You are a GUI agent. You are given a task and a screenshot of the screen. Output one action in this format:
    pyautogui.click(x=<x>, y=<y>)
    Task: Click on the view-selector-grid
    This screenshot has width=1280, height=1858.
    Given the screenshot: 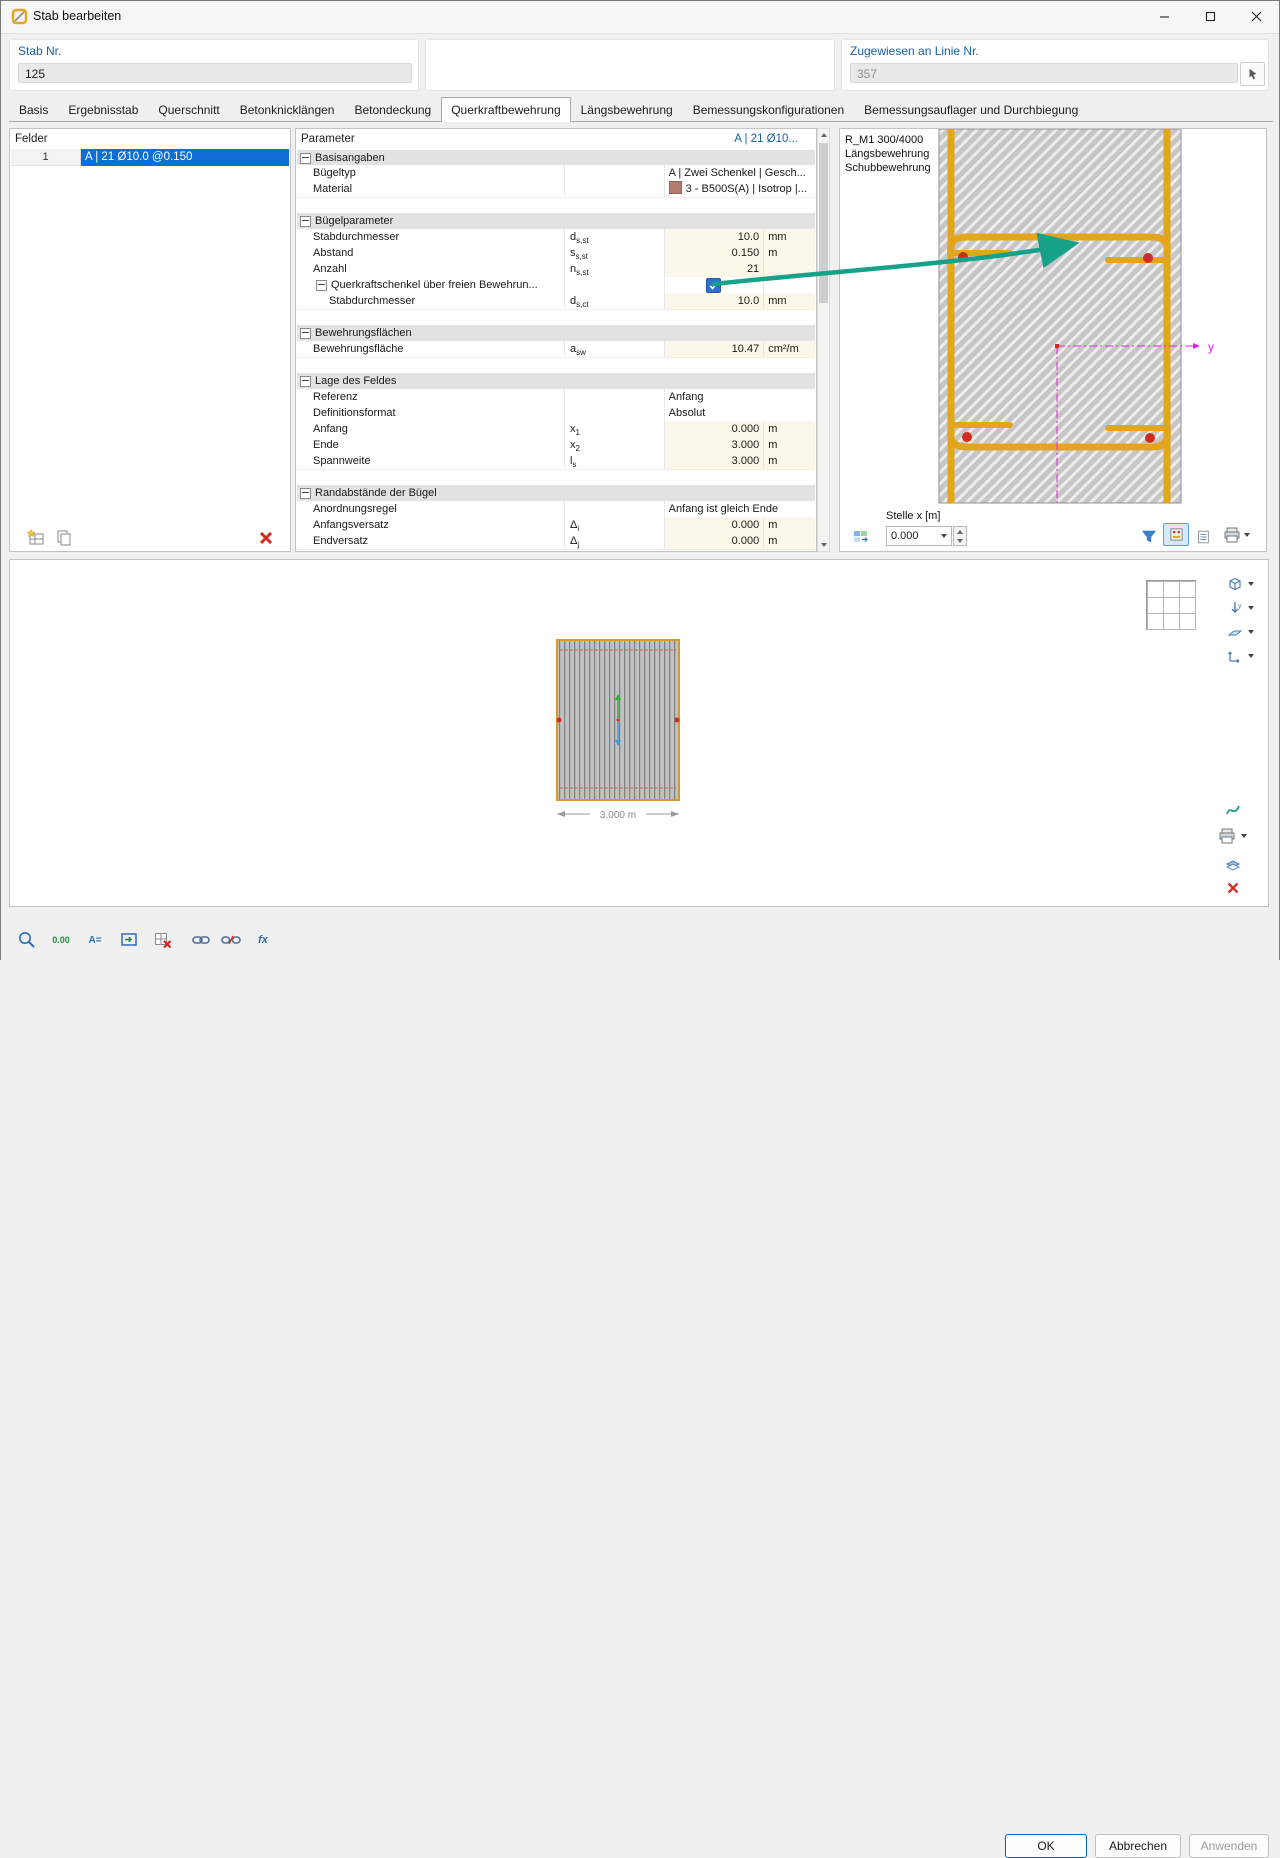 What is the action you would take?
    pyautogui.click(x=1171, y=605)
    